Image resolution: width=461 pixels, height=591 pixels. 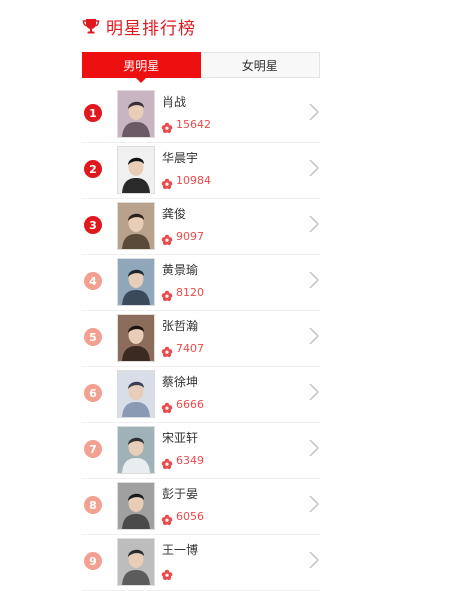 I want to click on score-value: 15642, so click(x=193, y=124).